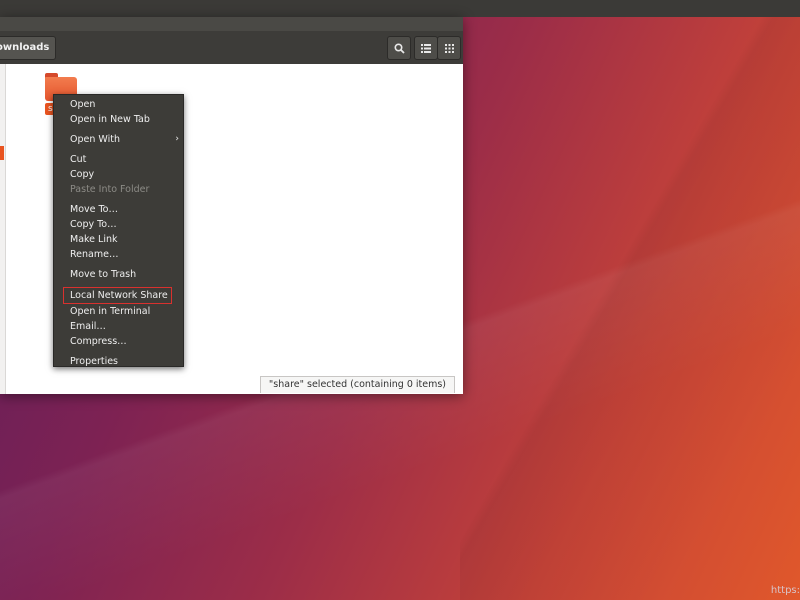 This screenshot has height=600, width=800. I want to click on menu-item-make-link: Make Link, so click(118, 239).